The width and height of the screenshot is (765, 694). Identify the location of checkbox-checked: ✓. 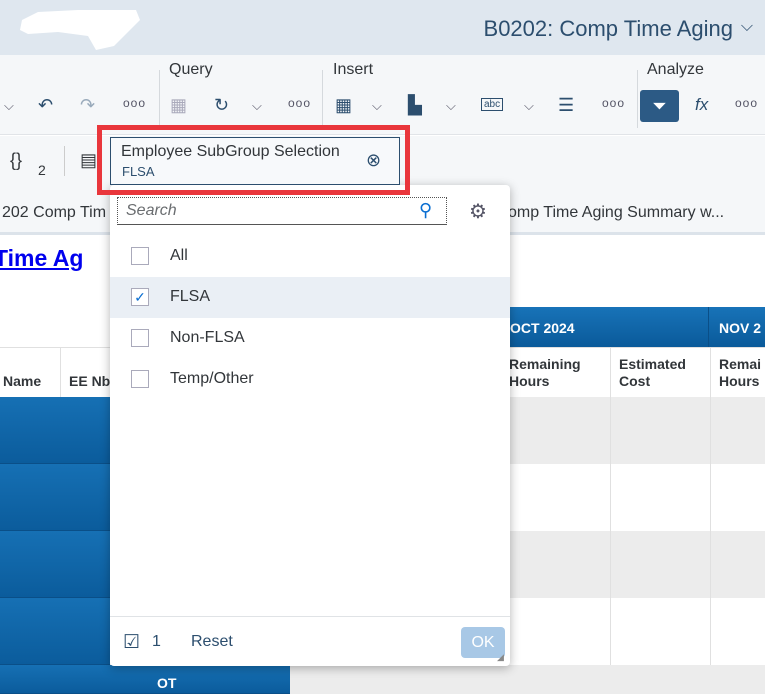
(140, 297).